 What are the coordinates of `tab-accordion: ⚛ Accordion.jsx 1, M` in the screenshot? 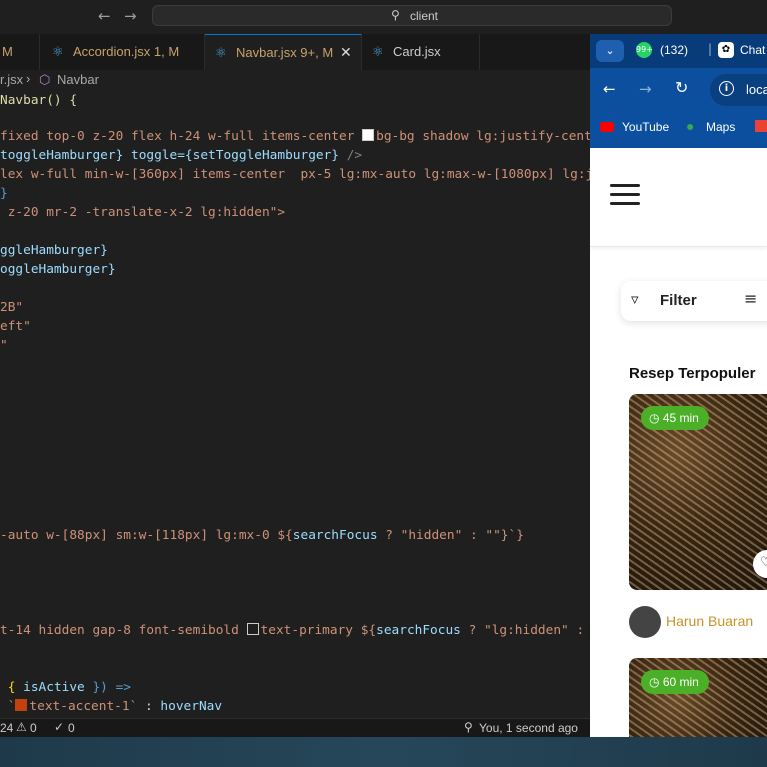 It's located at (122, 52).